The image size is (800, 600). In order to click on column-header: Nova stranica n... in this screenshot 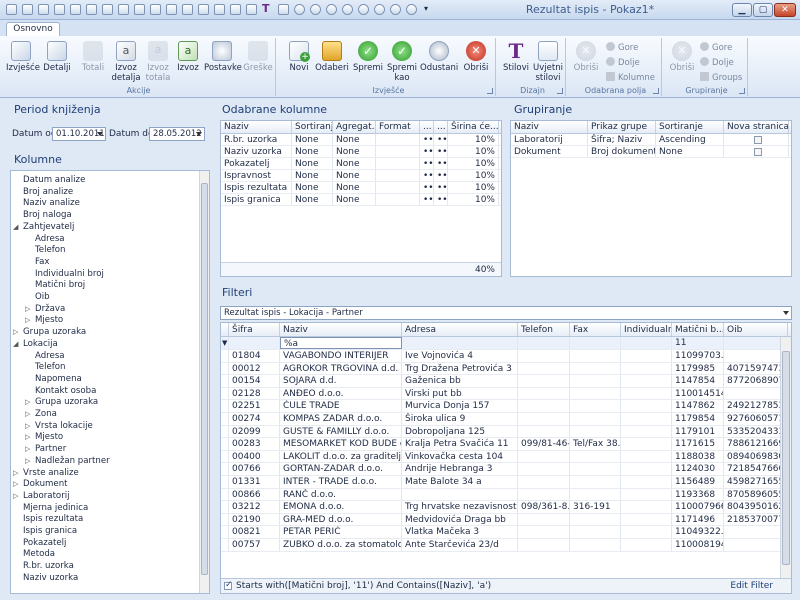, I will do `click(756, 127)`.